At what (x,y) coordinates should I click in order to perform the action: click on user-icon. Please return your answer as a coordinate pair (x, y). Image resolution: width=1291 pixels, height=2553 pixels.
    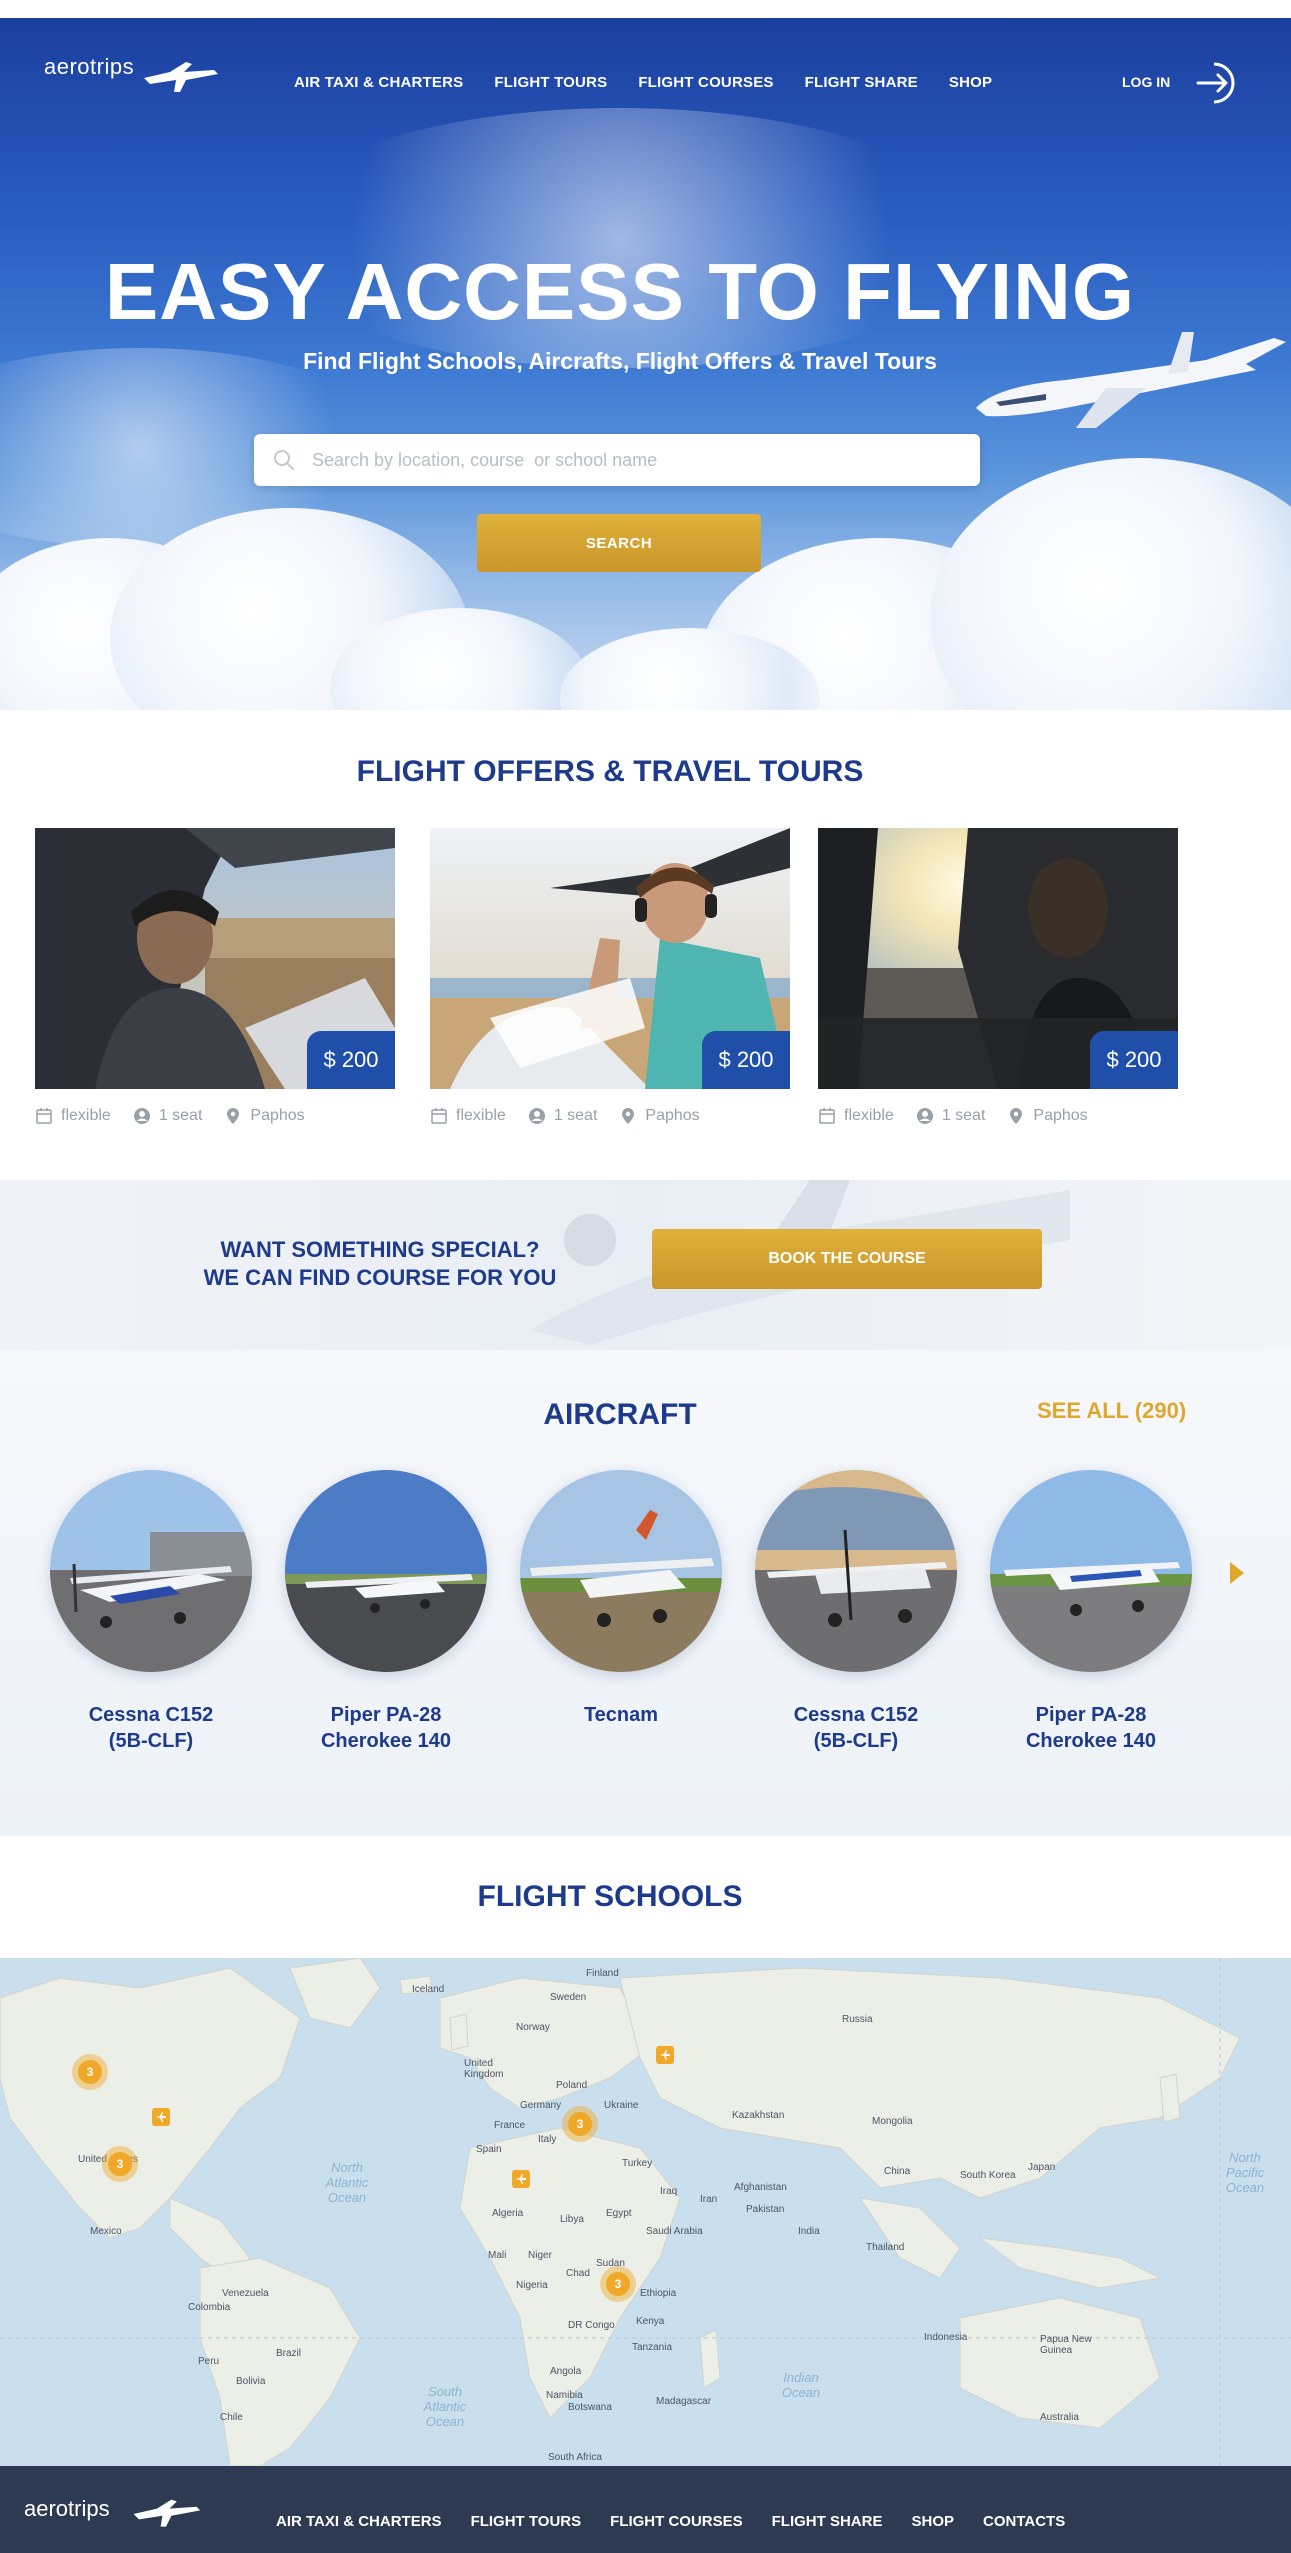
    Looking at the image, I should click on (536, 1116).